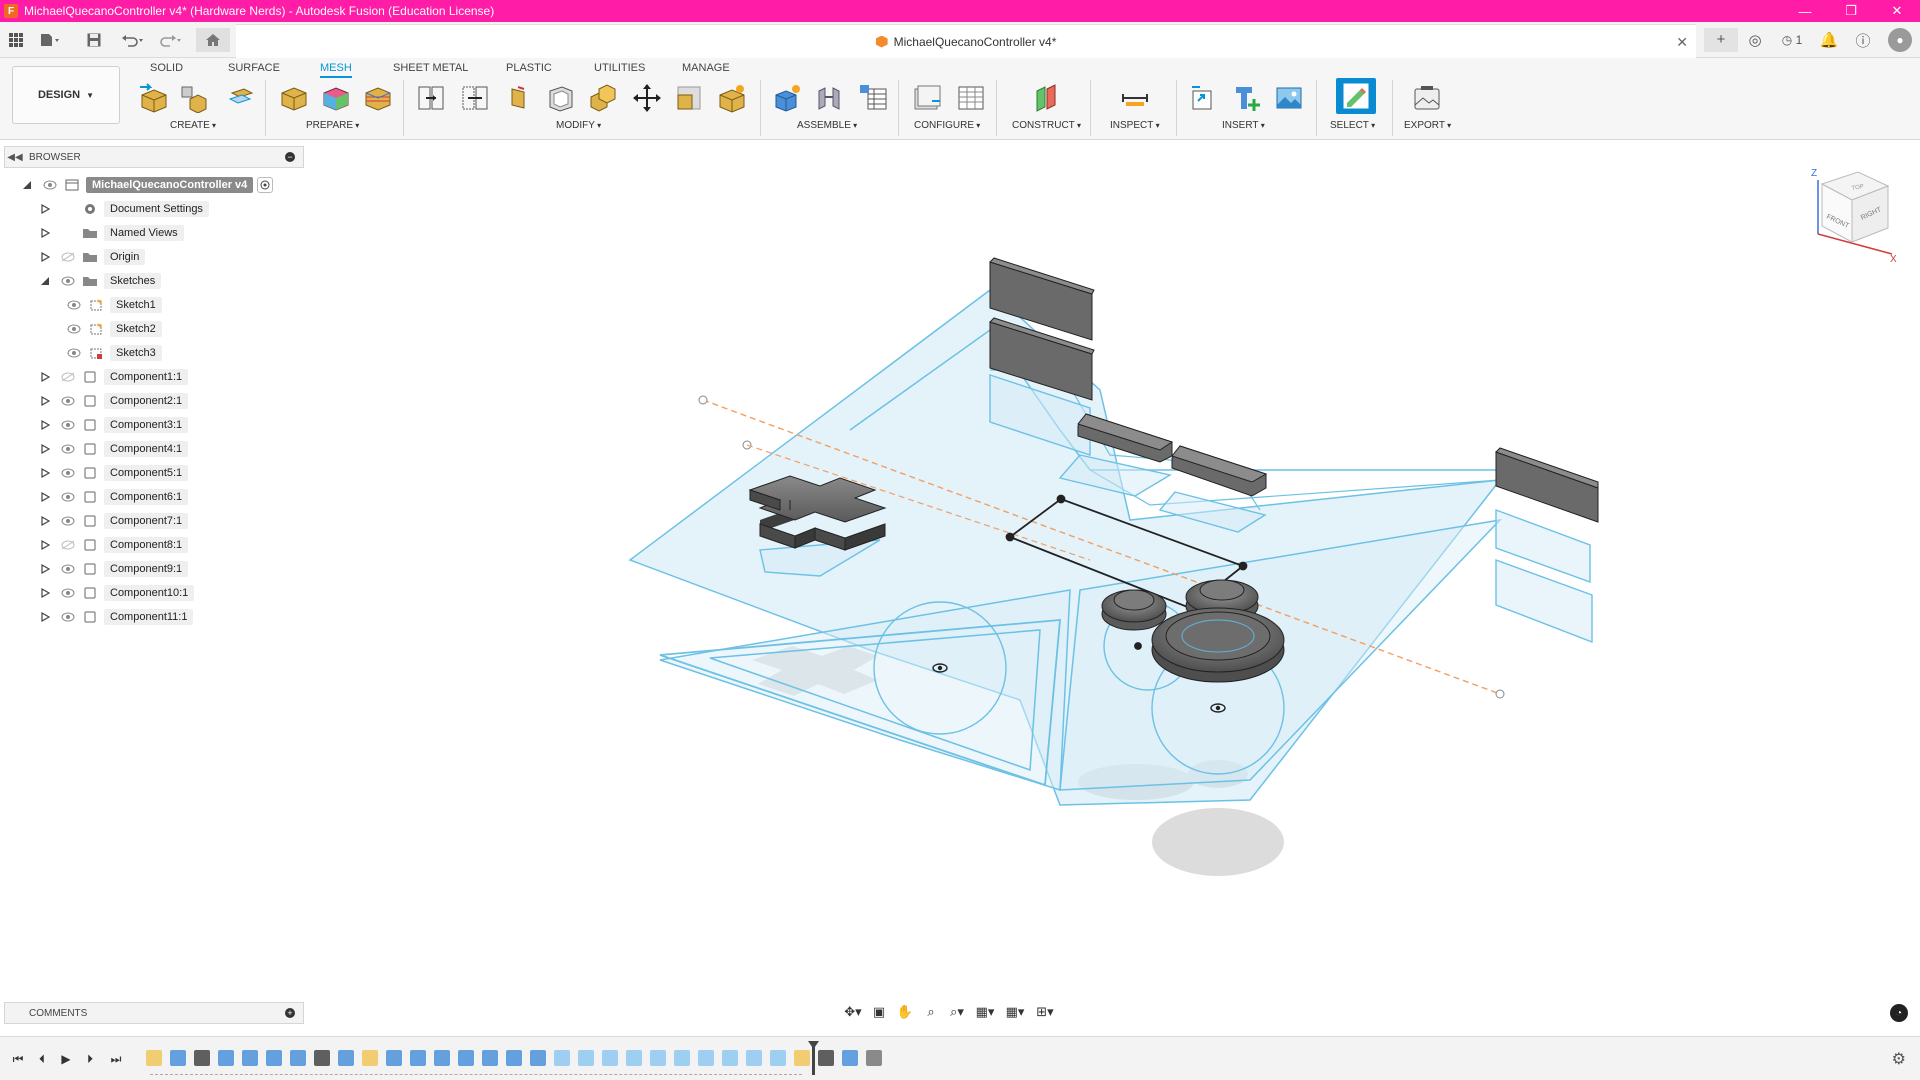 The width and height of the screenshot is (1920, 1080). Describe the element at coordinates (1682, 42) in the screenshot. I see `close-tab-button: ✕` at that location.